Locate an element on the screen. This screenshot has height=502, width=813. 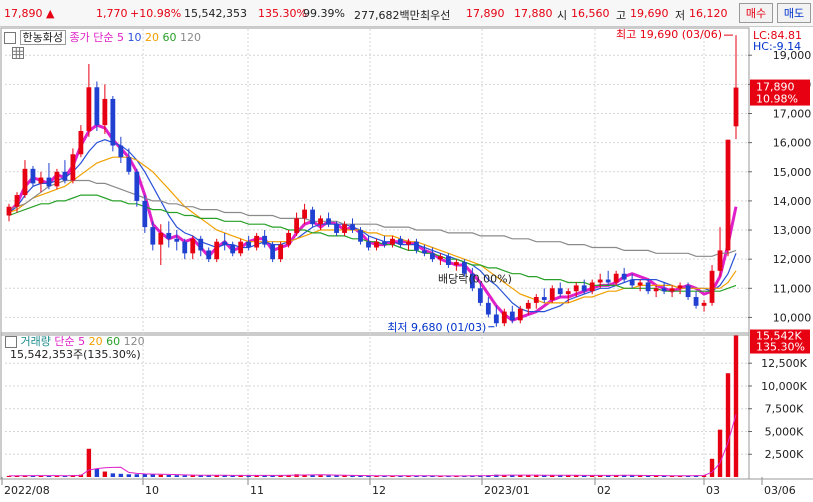
grid-glyph-icon is located at coordinates (18, 53).